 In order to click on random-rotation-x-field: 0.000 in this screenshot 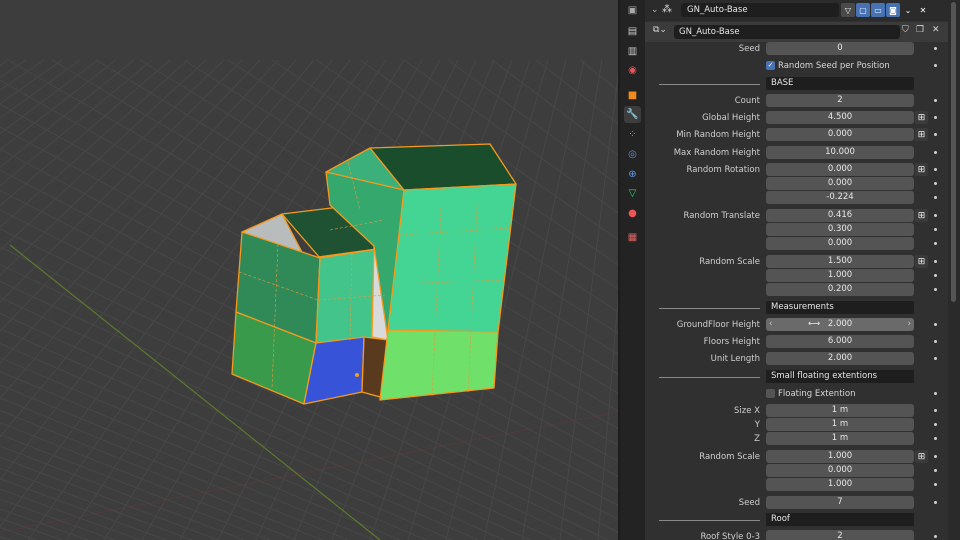, I will do `click(840, 169)`.